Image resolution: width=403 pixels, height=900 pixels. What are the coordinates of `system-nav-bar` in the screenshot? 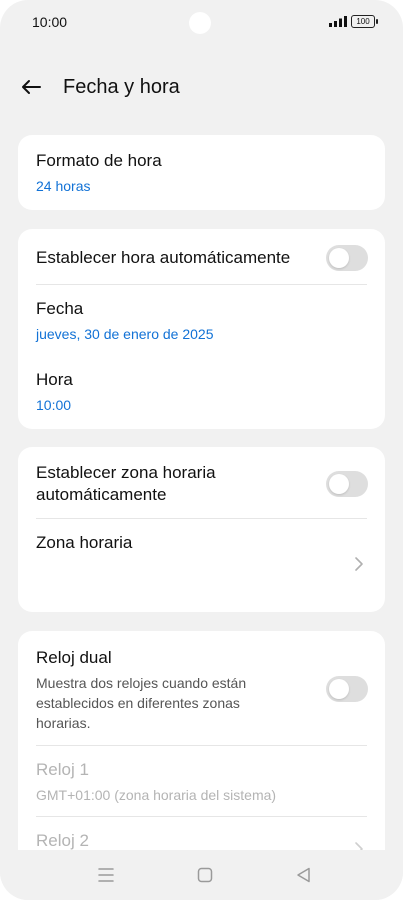 It's located at (201, 875).